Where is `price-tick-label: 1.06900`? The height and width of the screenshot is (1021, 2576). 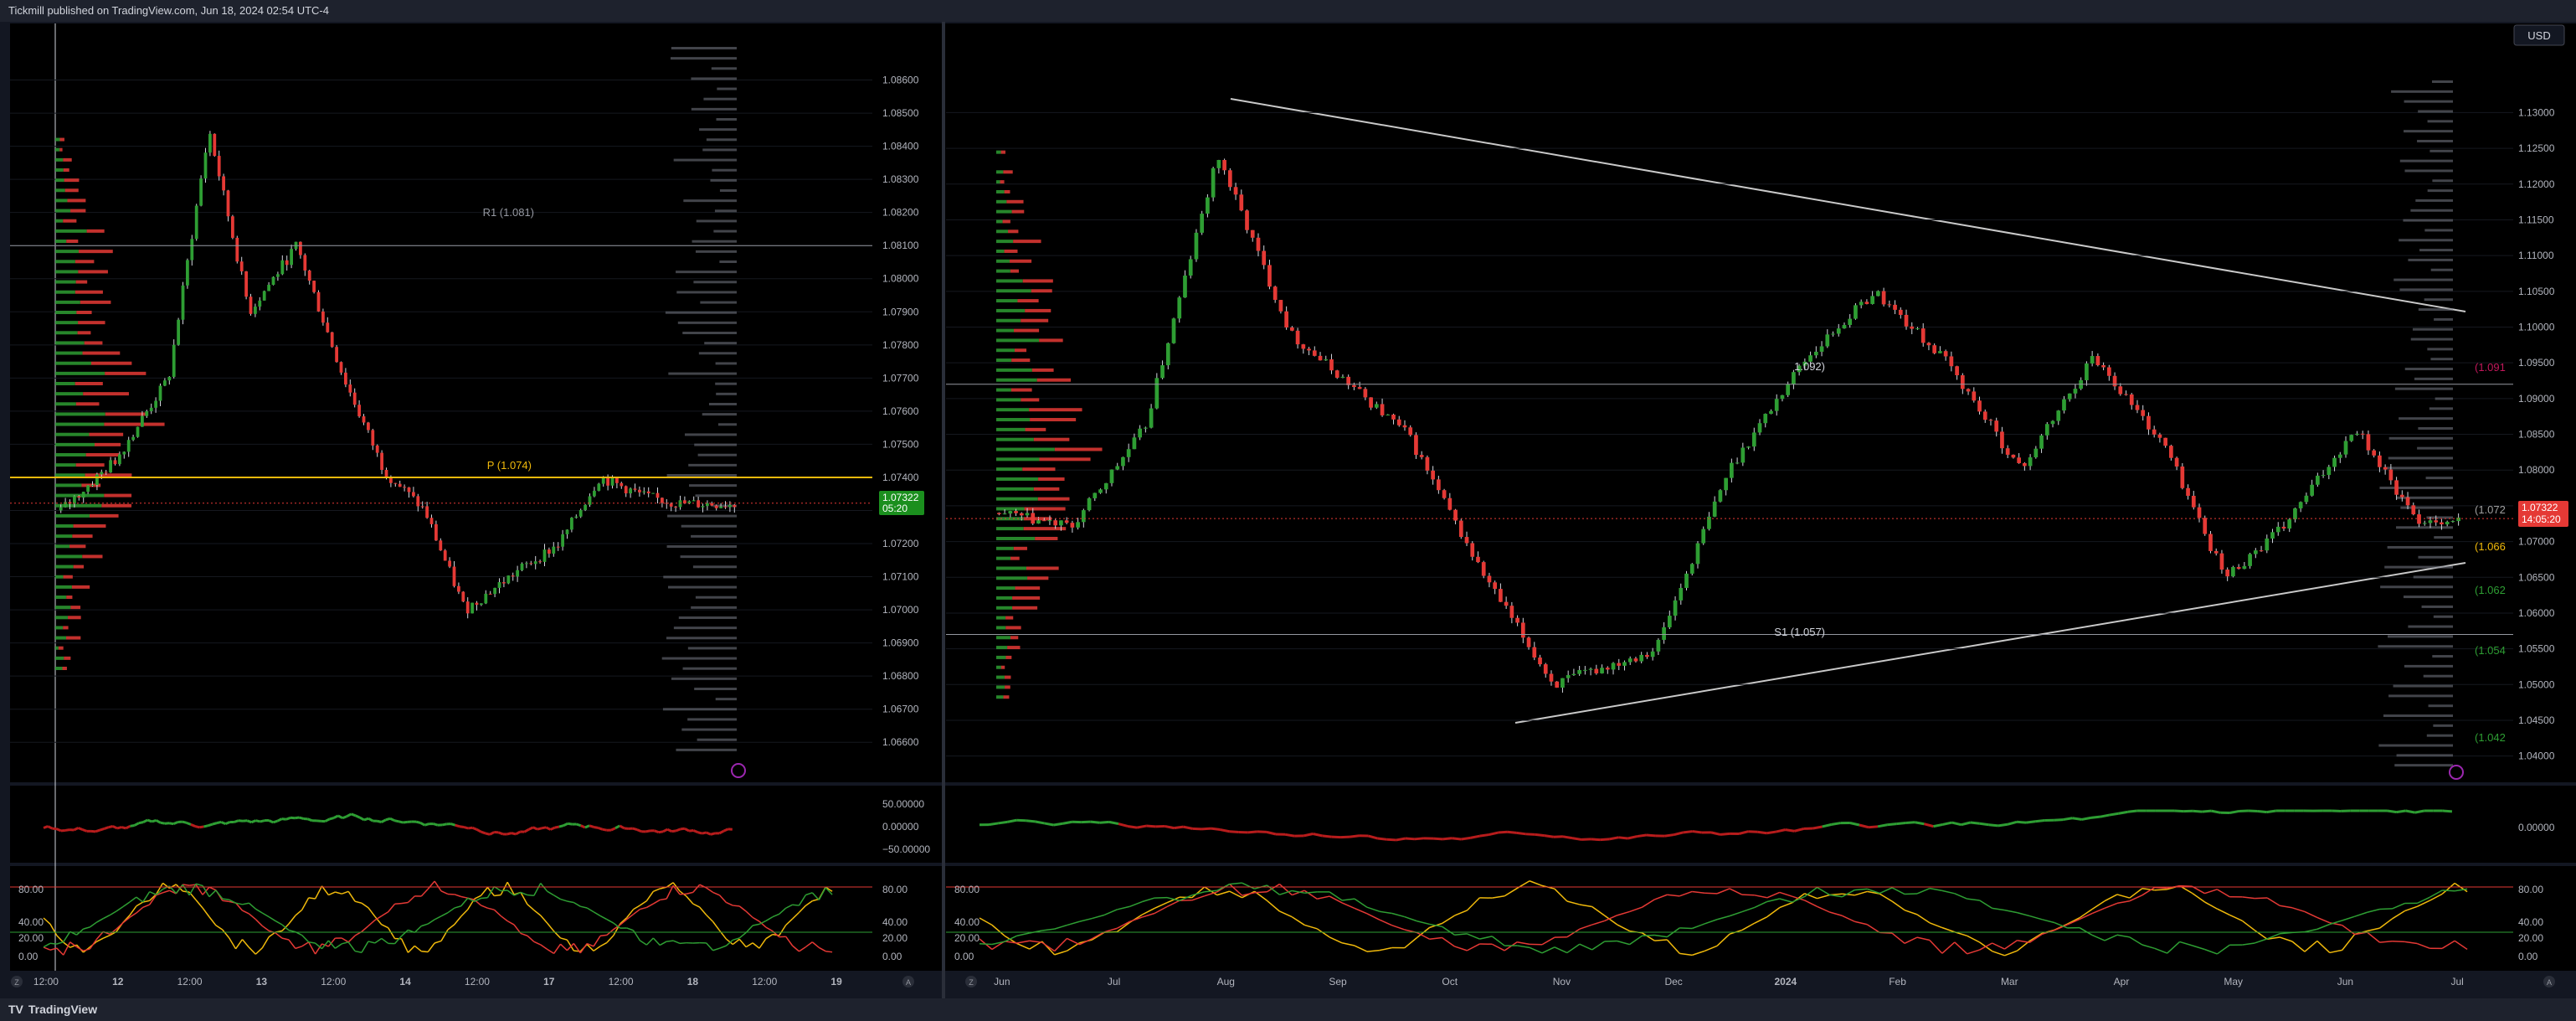 price-tick-label: 1.06900 is located at coordinates (901, 643).